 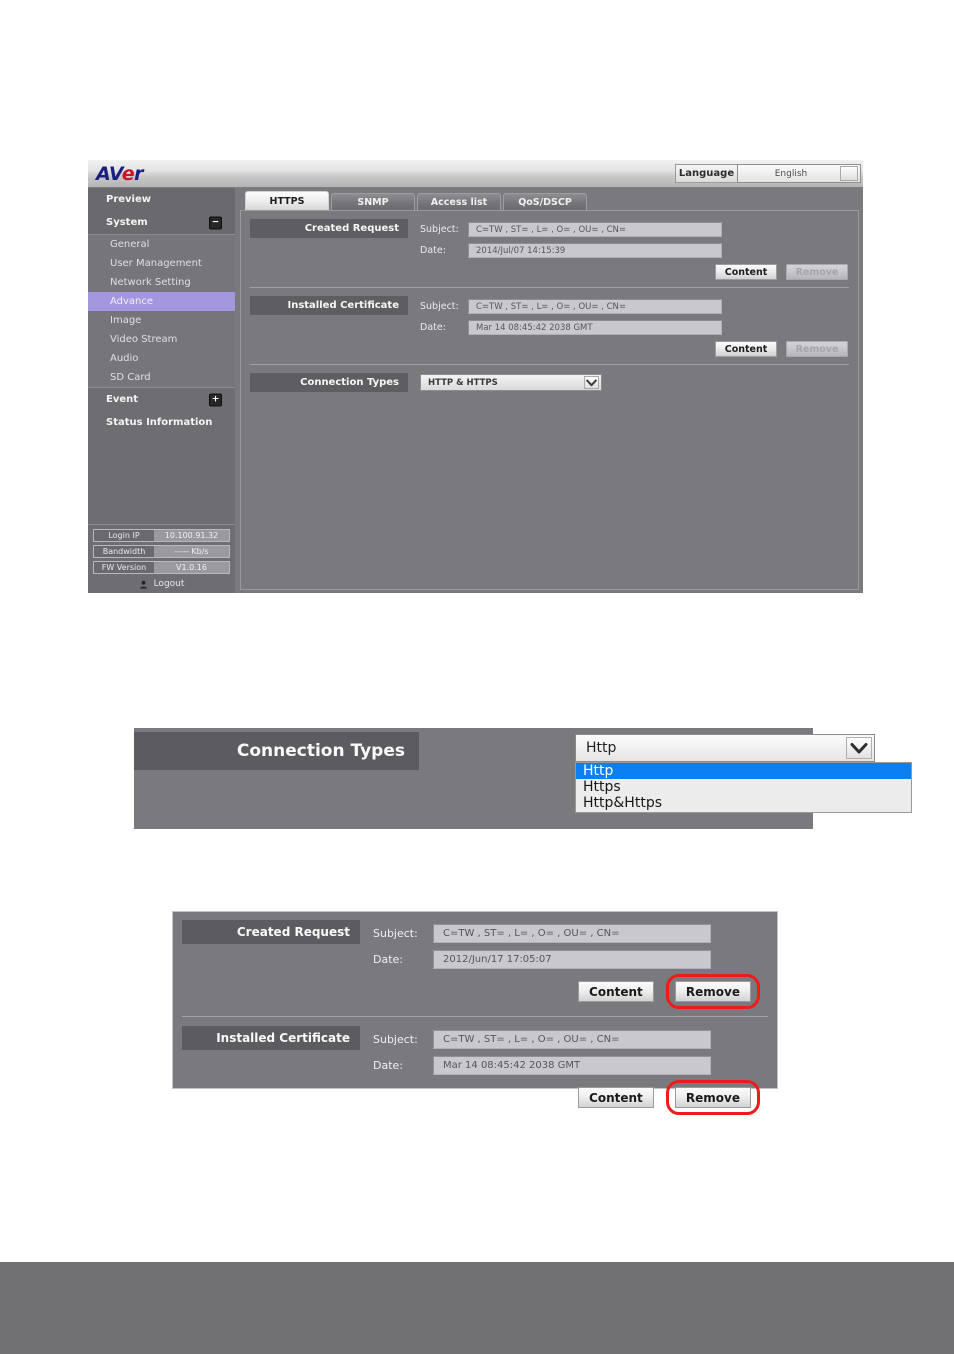 I want to click on collapse-minus-icon: −, so click(x=215, y=222).